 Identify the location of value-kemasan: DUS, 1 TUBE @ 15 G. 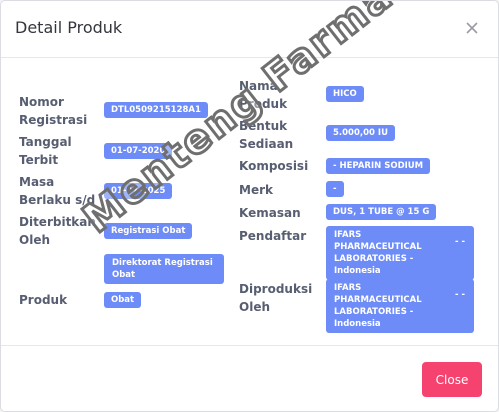
(381, 212).